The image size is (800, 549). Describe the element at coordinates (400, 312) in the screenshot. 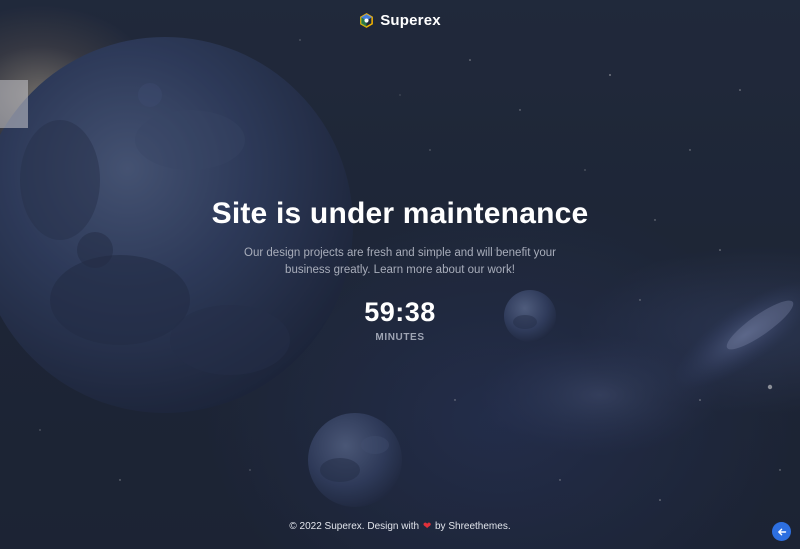

I see `countdown-timer: 59:38` at that location.